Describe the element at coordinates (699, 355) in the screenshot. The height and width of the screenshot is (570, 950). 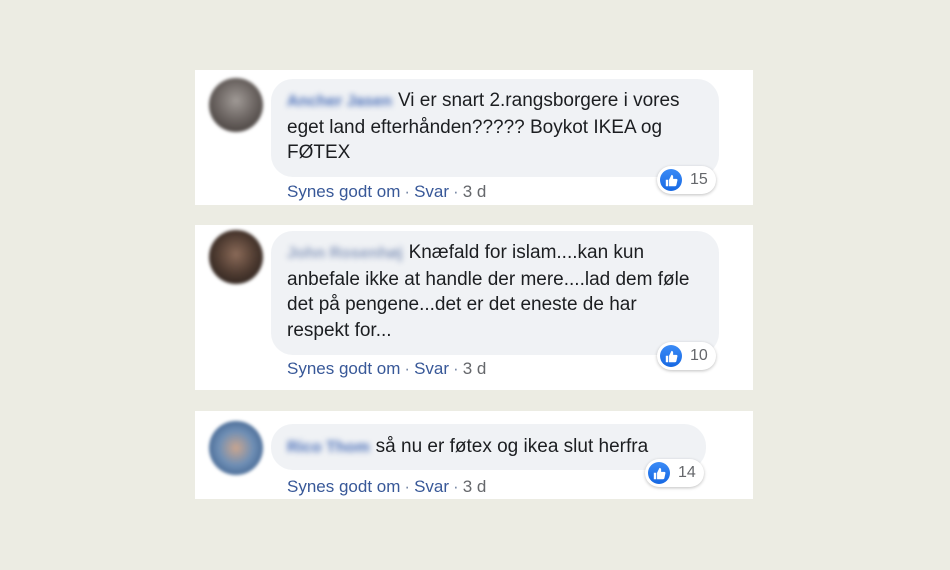
I see `reaction-count: 10` at that location.